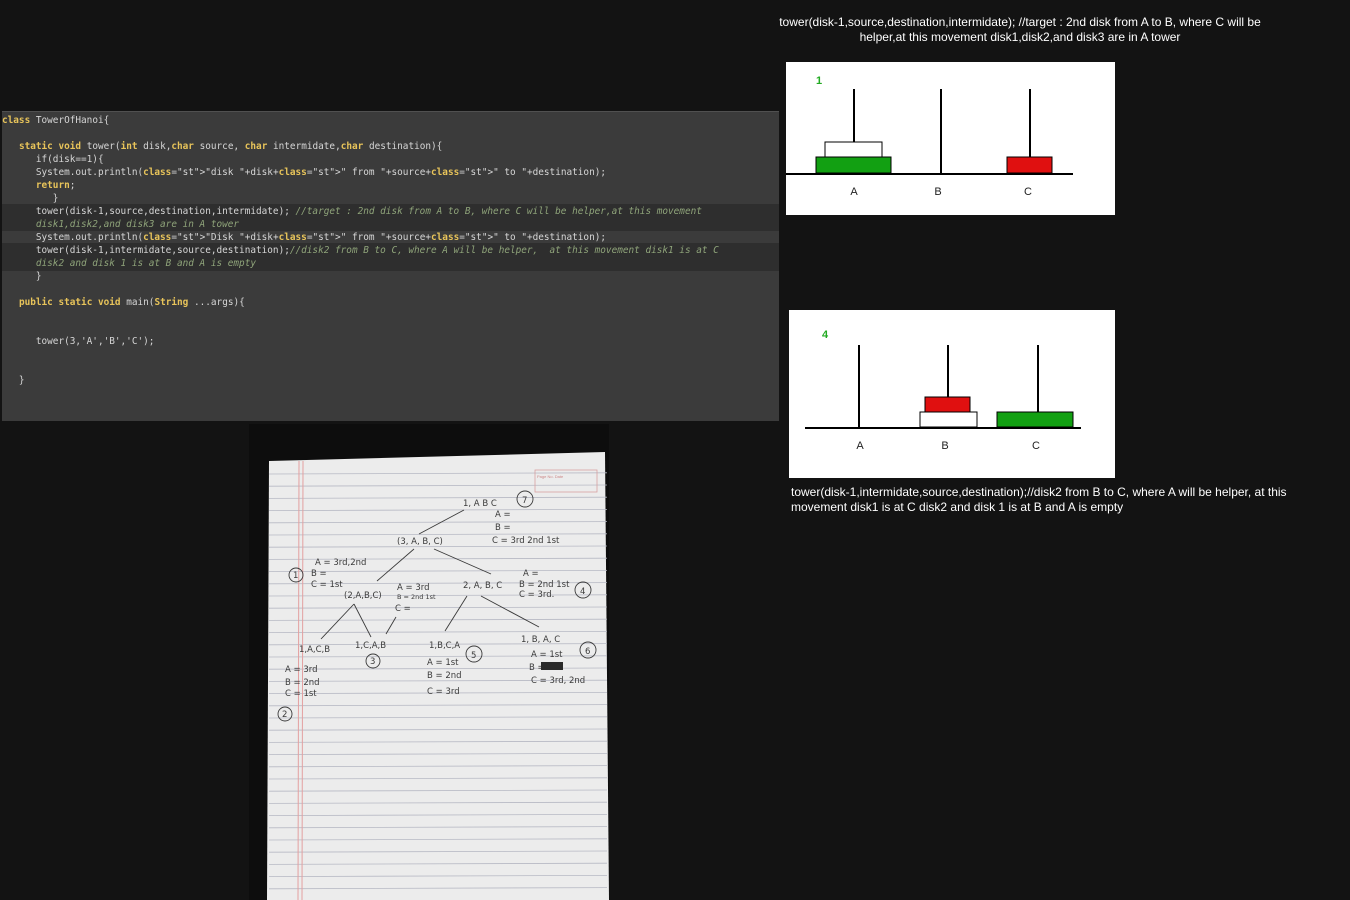  Describe the element at coordinates (420, 542) in the screenshot. I see `node-3abc: (3, A, B, C)` at that location.